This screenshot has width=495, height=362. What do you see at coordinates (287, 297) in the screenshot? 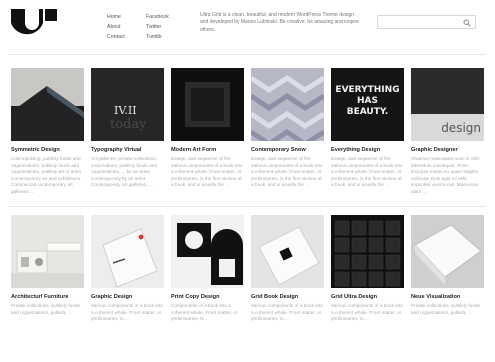
I see `post-title: Grid Book Design` at bounding box center [287, 297].